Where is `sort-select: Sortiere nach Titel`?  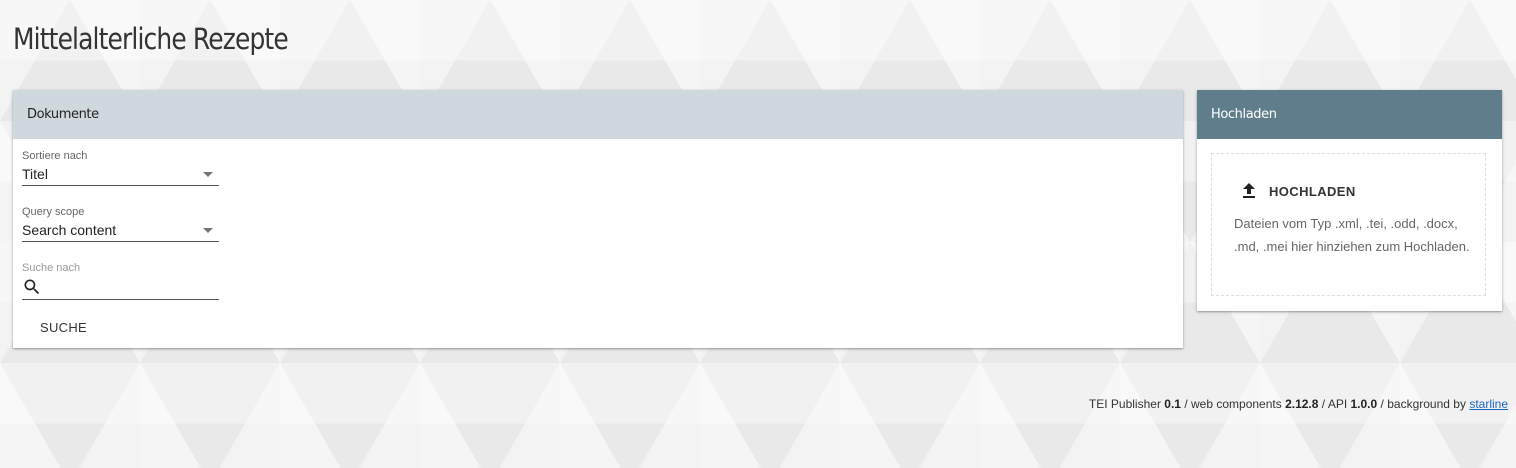
sort-select: Sortiere nach Titel is located at coordinates (120, 168).